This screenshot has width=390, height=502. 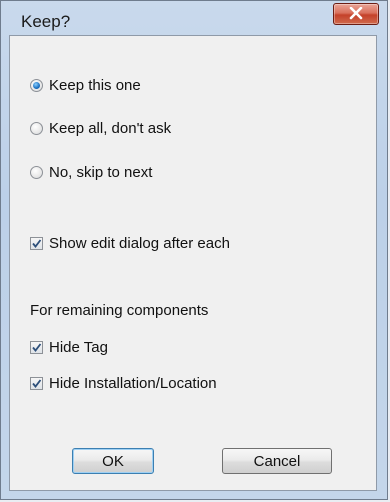 I want to click on cancel-button: Cancel, so click(x=277, y=461).